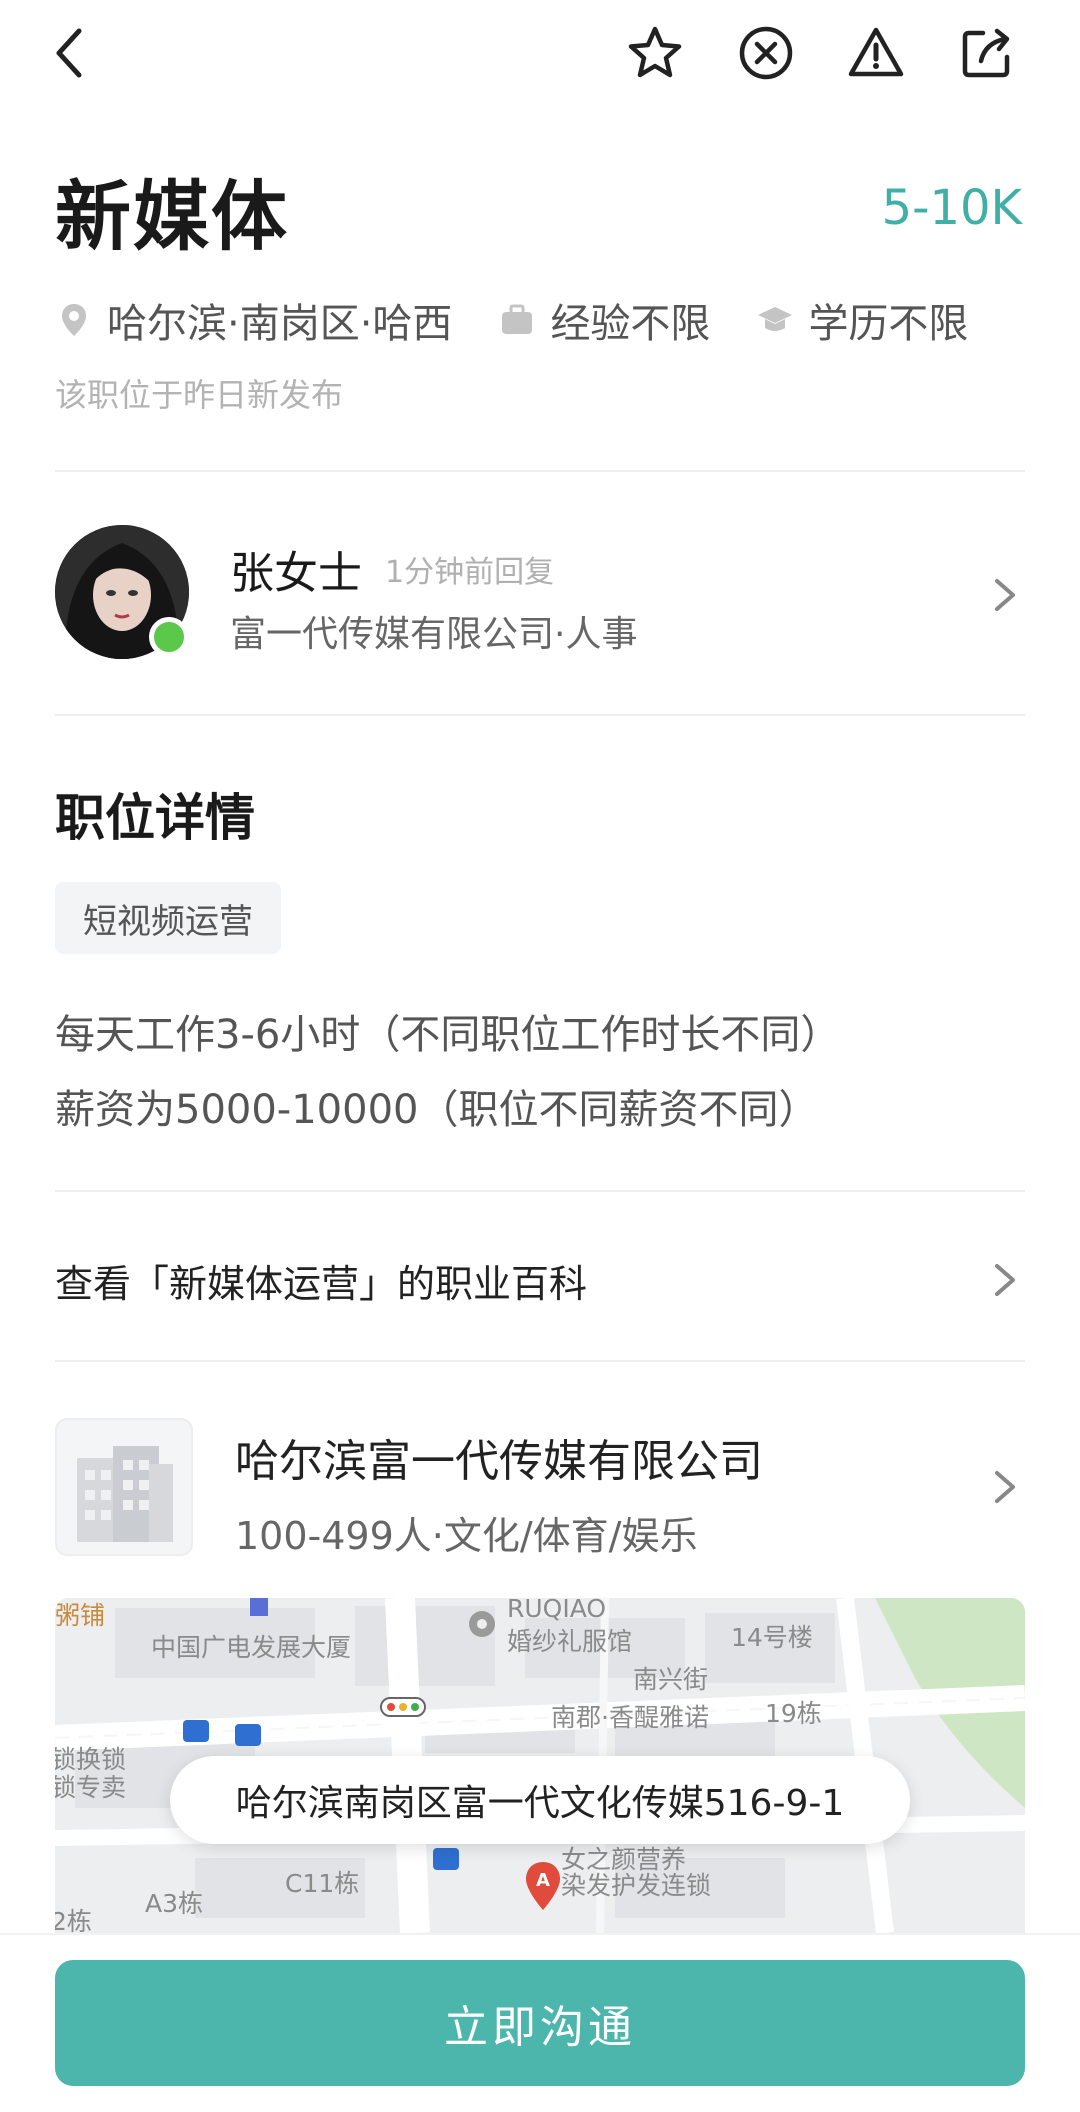 This screenshot has height=2112, width=1080. Describe the element at coordinates (251, 1647) in the screenshot. I see `map-label: 中国广电发展大厦` at that location.